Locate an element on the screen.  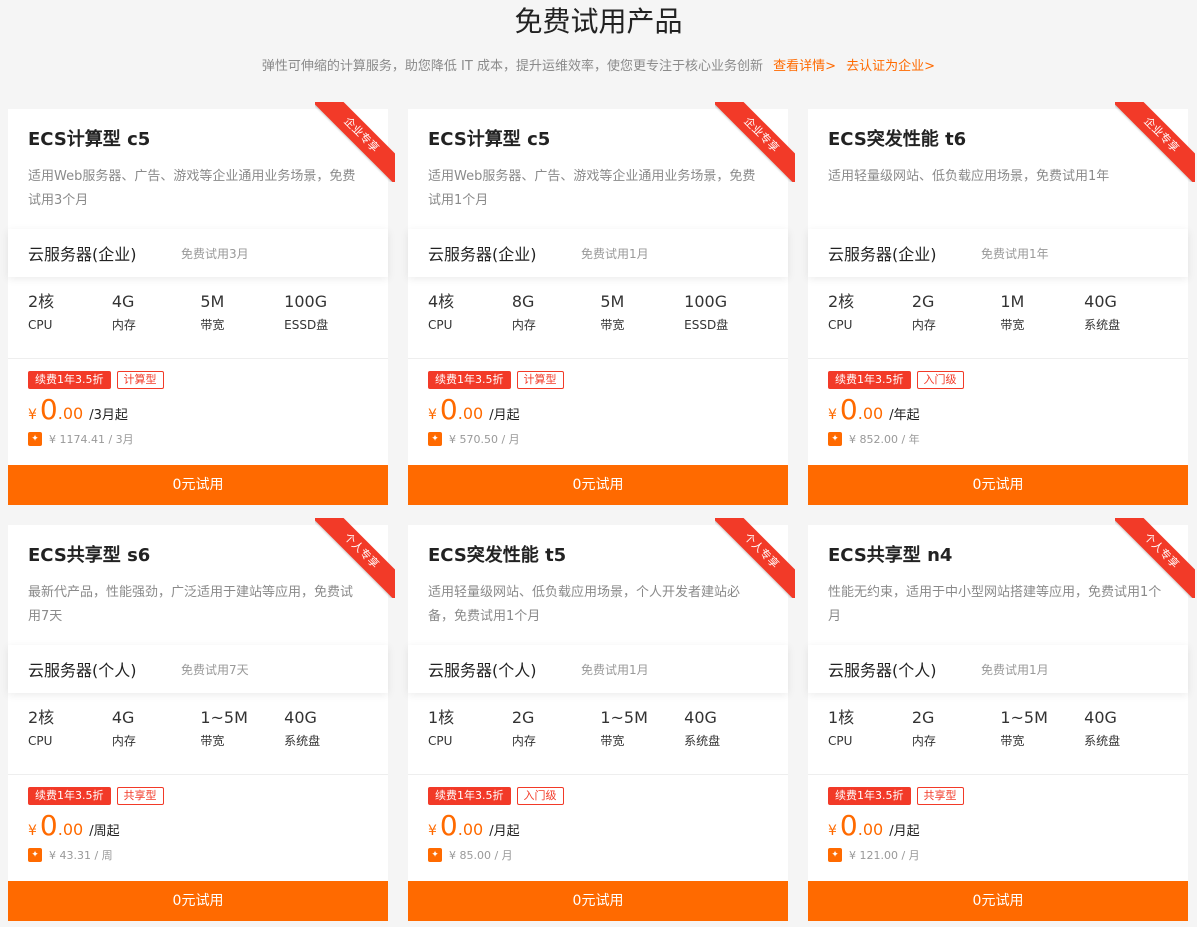
spec-list: 4核 CPU 8G 内存 5M 带宽 100G ESSD盘 is located at coordinates (598, 318).